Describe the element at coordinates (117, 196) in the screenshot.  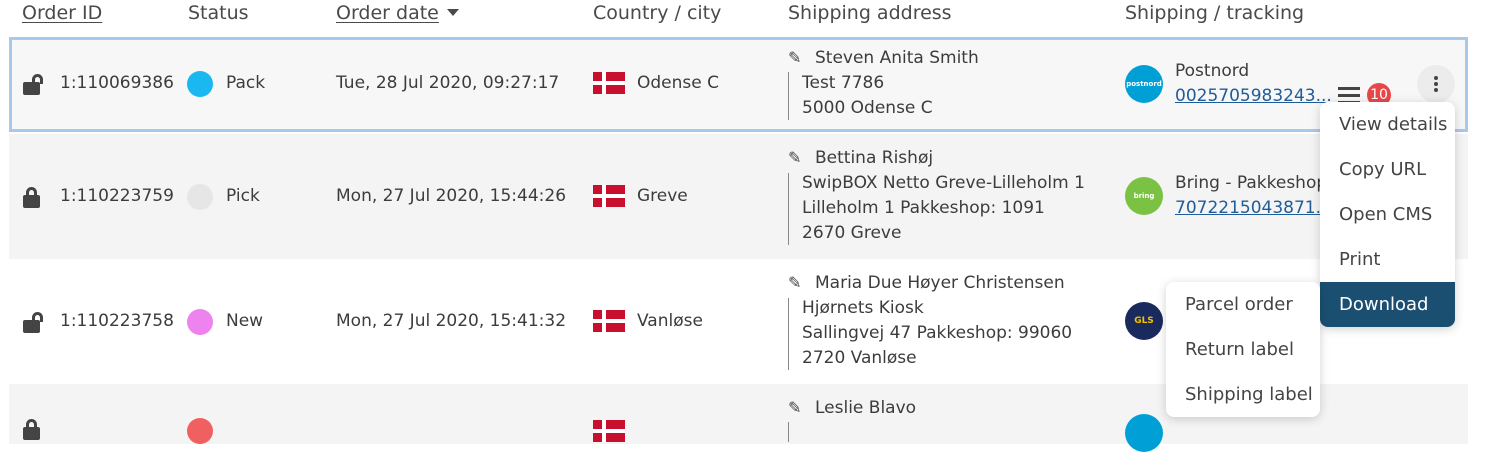
I see `order-id: 1:110223759` at that location.